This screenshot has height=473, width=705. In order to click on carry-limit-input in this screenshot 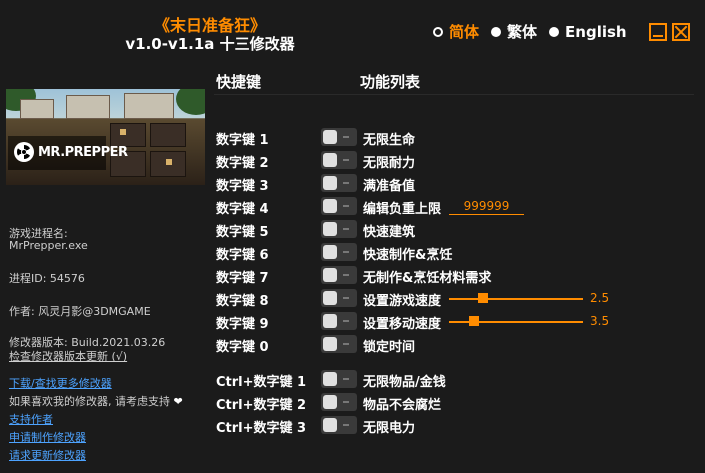, I will do `click(486, 206)`.